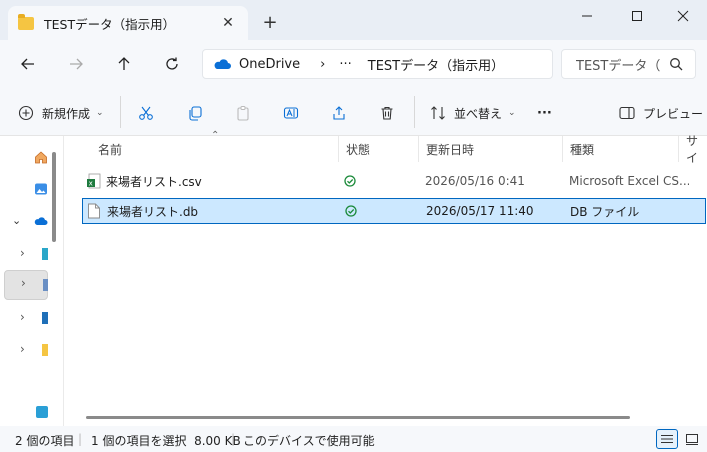 The image size is (707, 452). What do you see at coordinates (478, 113) in the screenshot?
I see `sort-button-label: 並べ替え` at bounding box center [478, 113].